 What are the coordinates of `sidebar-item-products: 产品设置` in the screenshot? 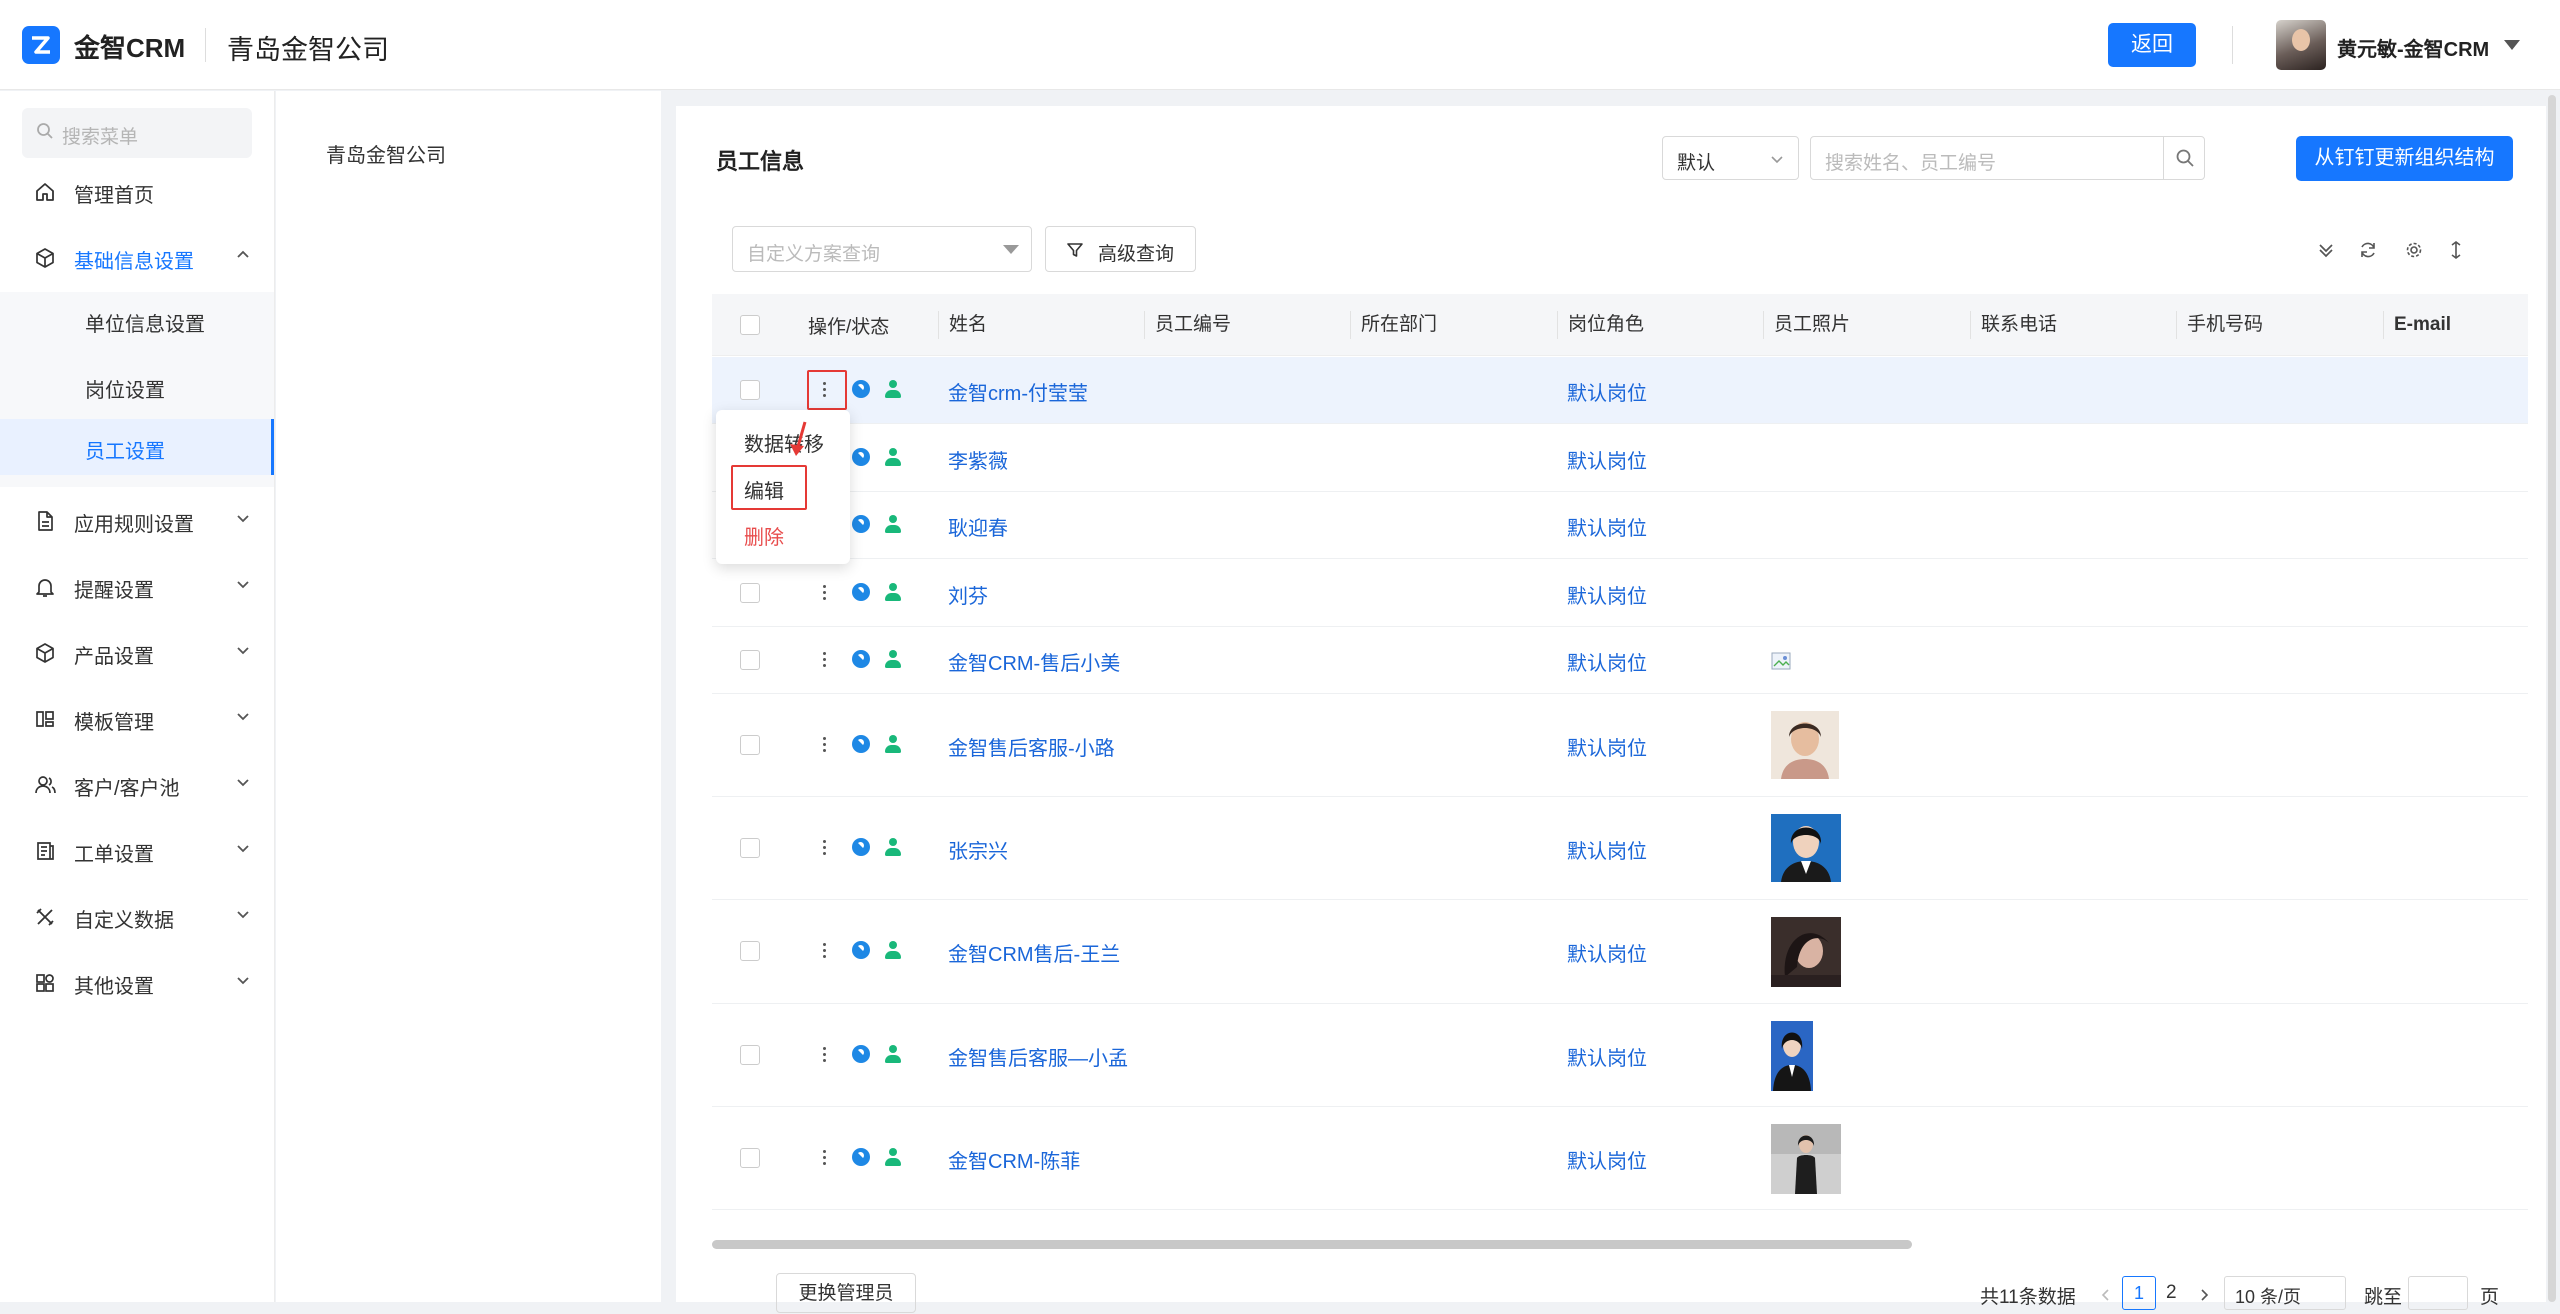 It's located at (137, 652).